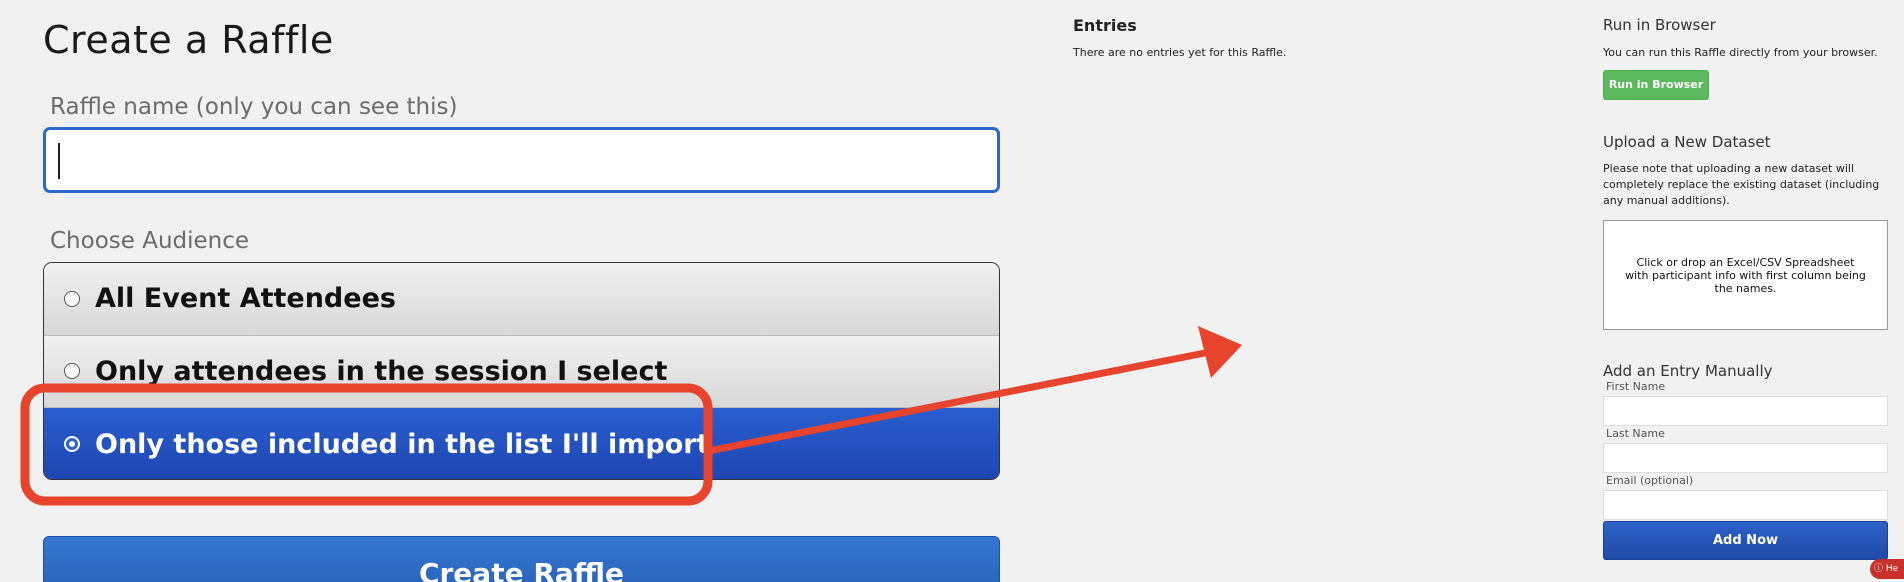 Image resolution: width=1904 pixels, height=582 pixels. I want to click on run-in-browser-title: Run in Browser, so click(1659, 25).